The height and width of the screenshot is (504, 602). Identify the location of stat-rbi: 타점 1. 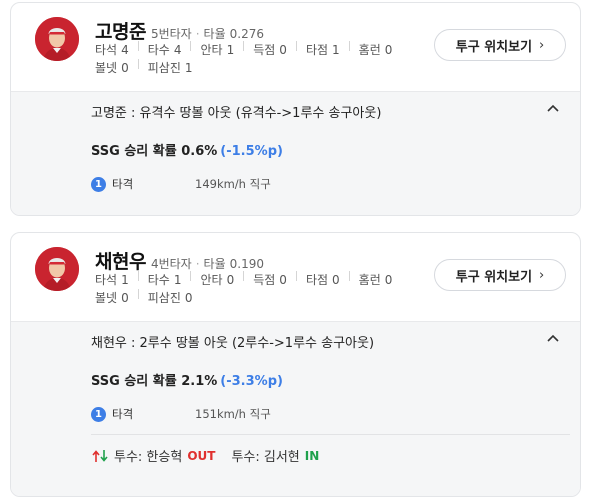
(323, 49).